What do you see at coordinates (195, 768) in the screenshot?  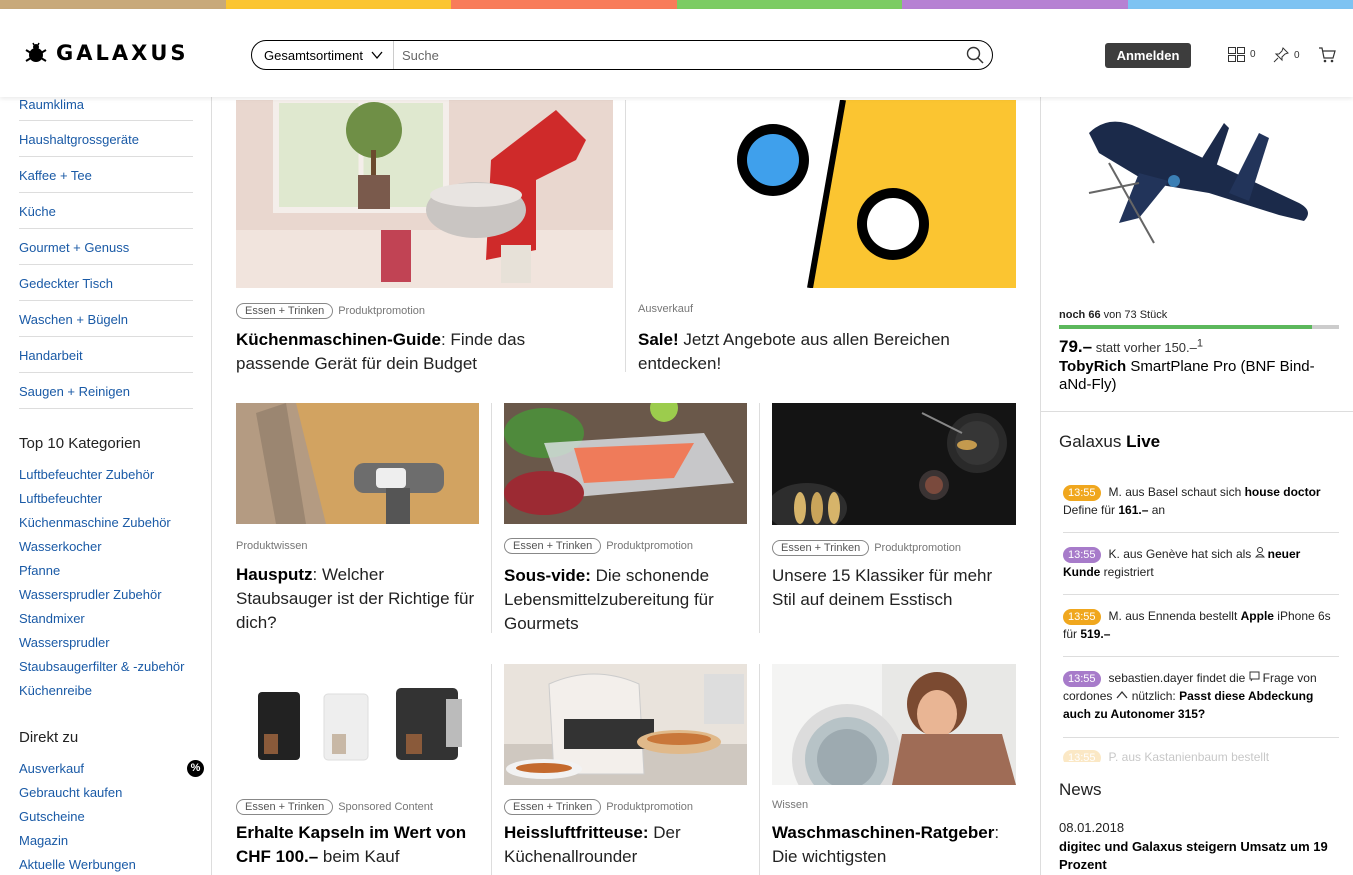 I see `sale-percent-icon: %` at bounding box center [195, 768].